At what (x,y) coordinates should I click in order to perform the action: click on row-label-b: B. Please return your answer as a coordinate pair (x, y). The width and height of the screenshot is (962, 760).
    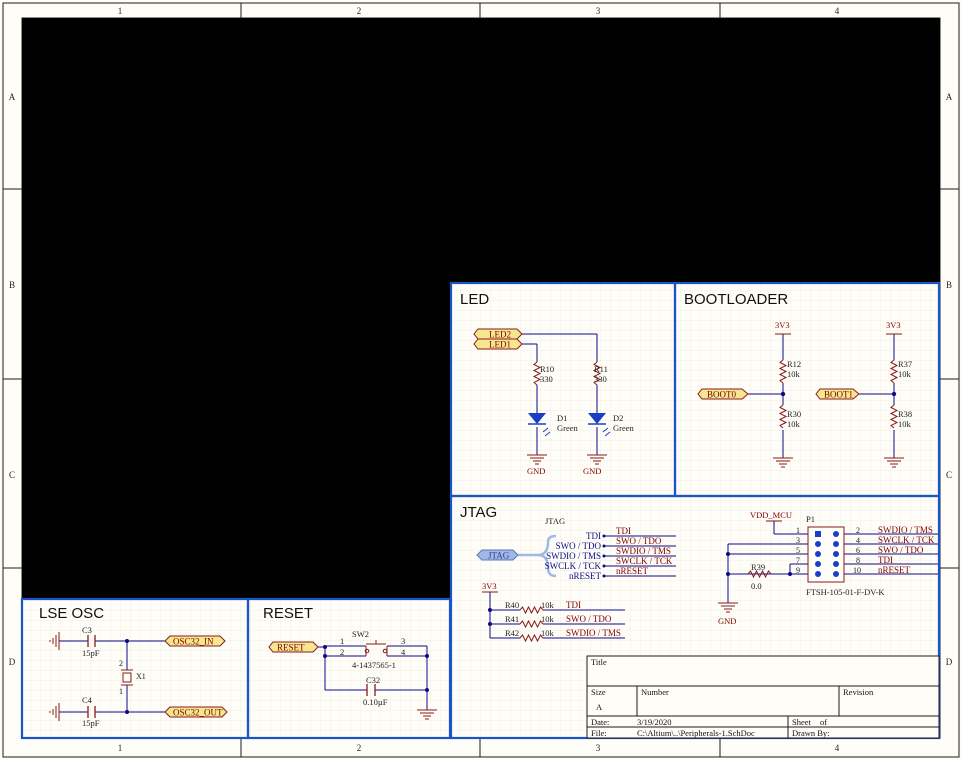
    Looking at the image, I should click on (12, 285).